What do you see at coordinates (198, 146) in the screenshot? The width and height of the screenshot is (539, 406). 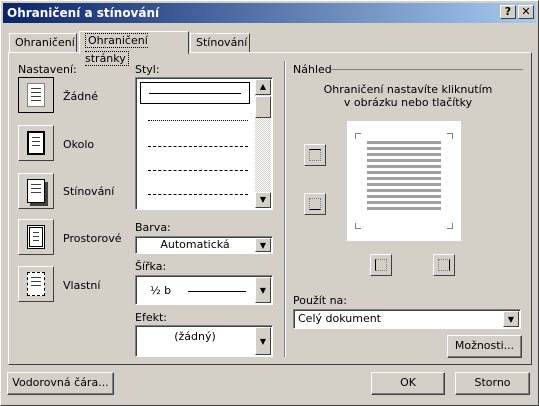 I see `dashed-line-sample` at bounding box center [198, 146].